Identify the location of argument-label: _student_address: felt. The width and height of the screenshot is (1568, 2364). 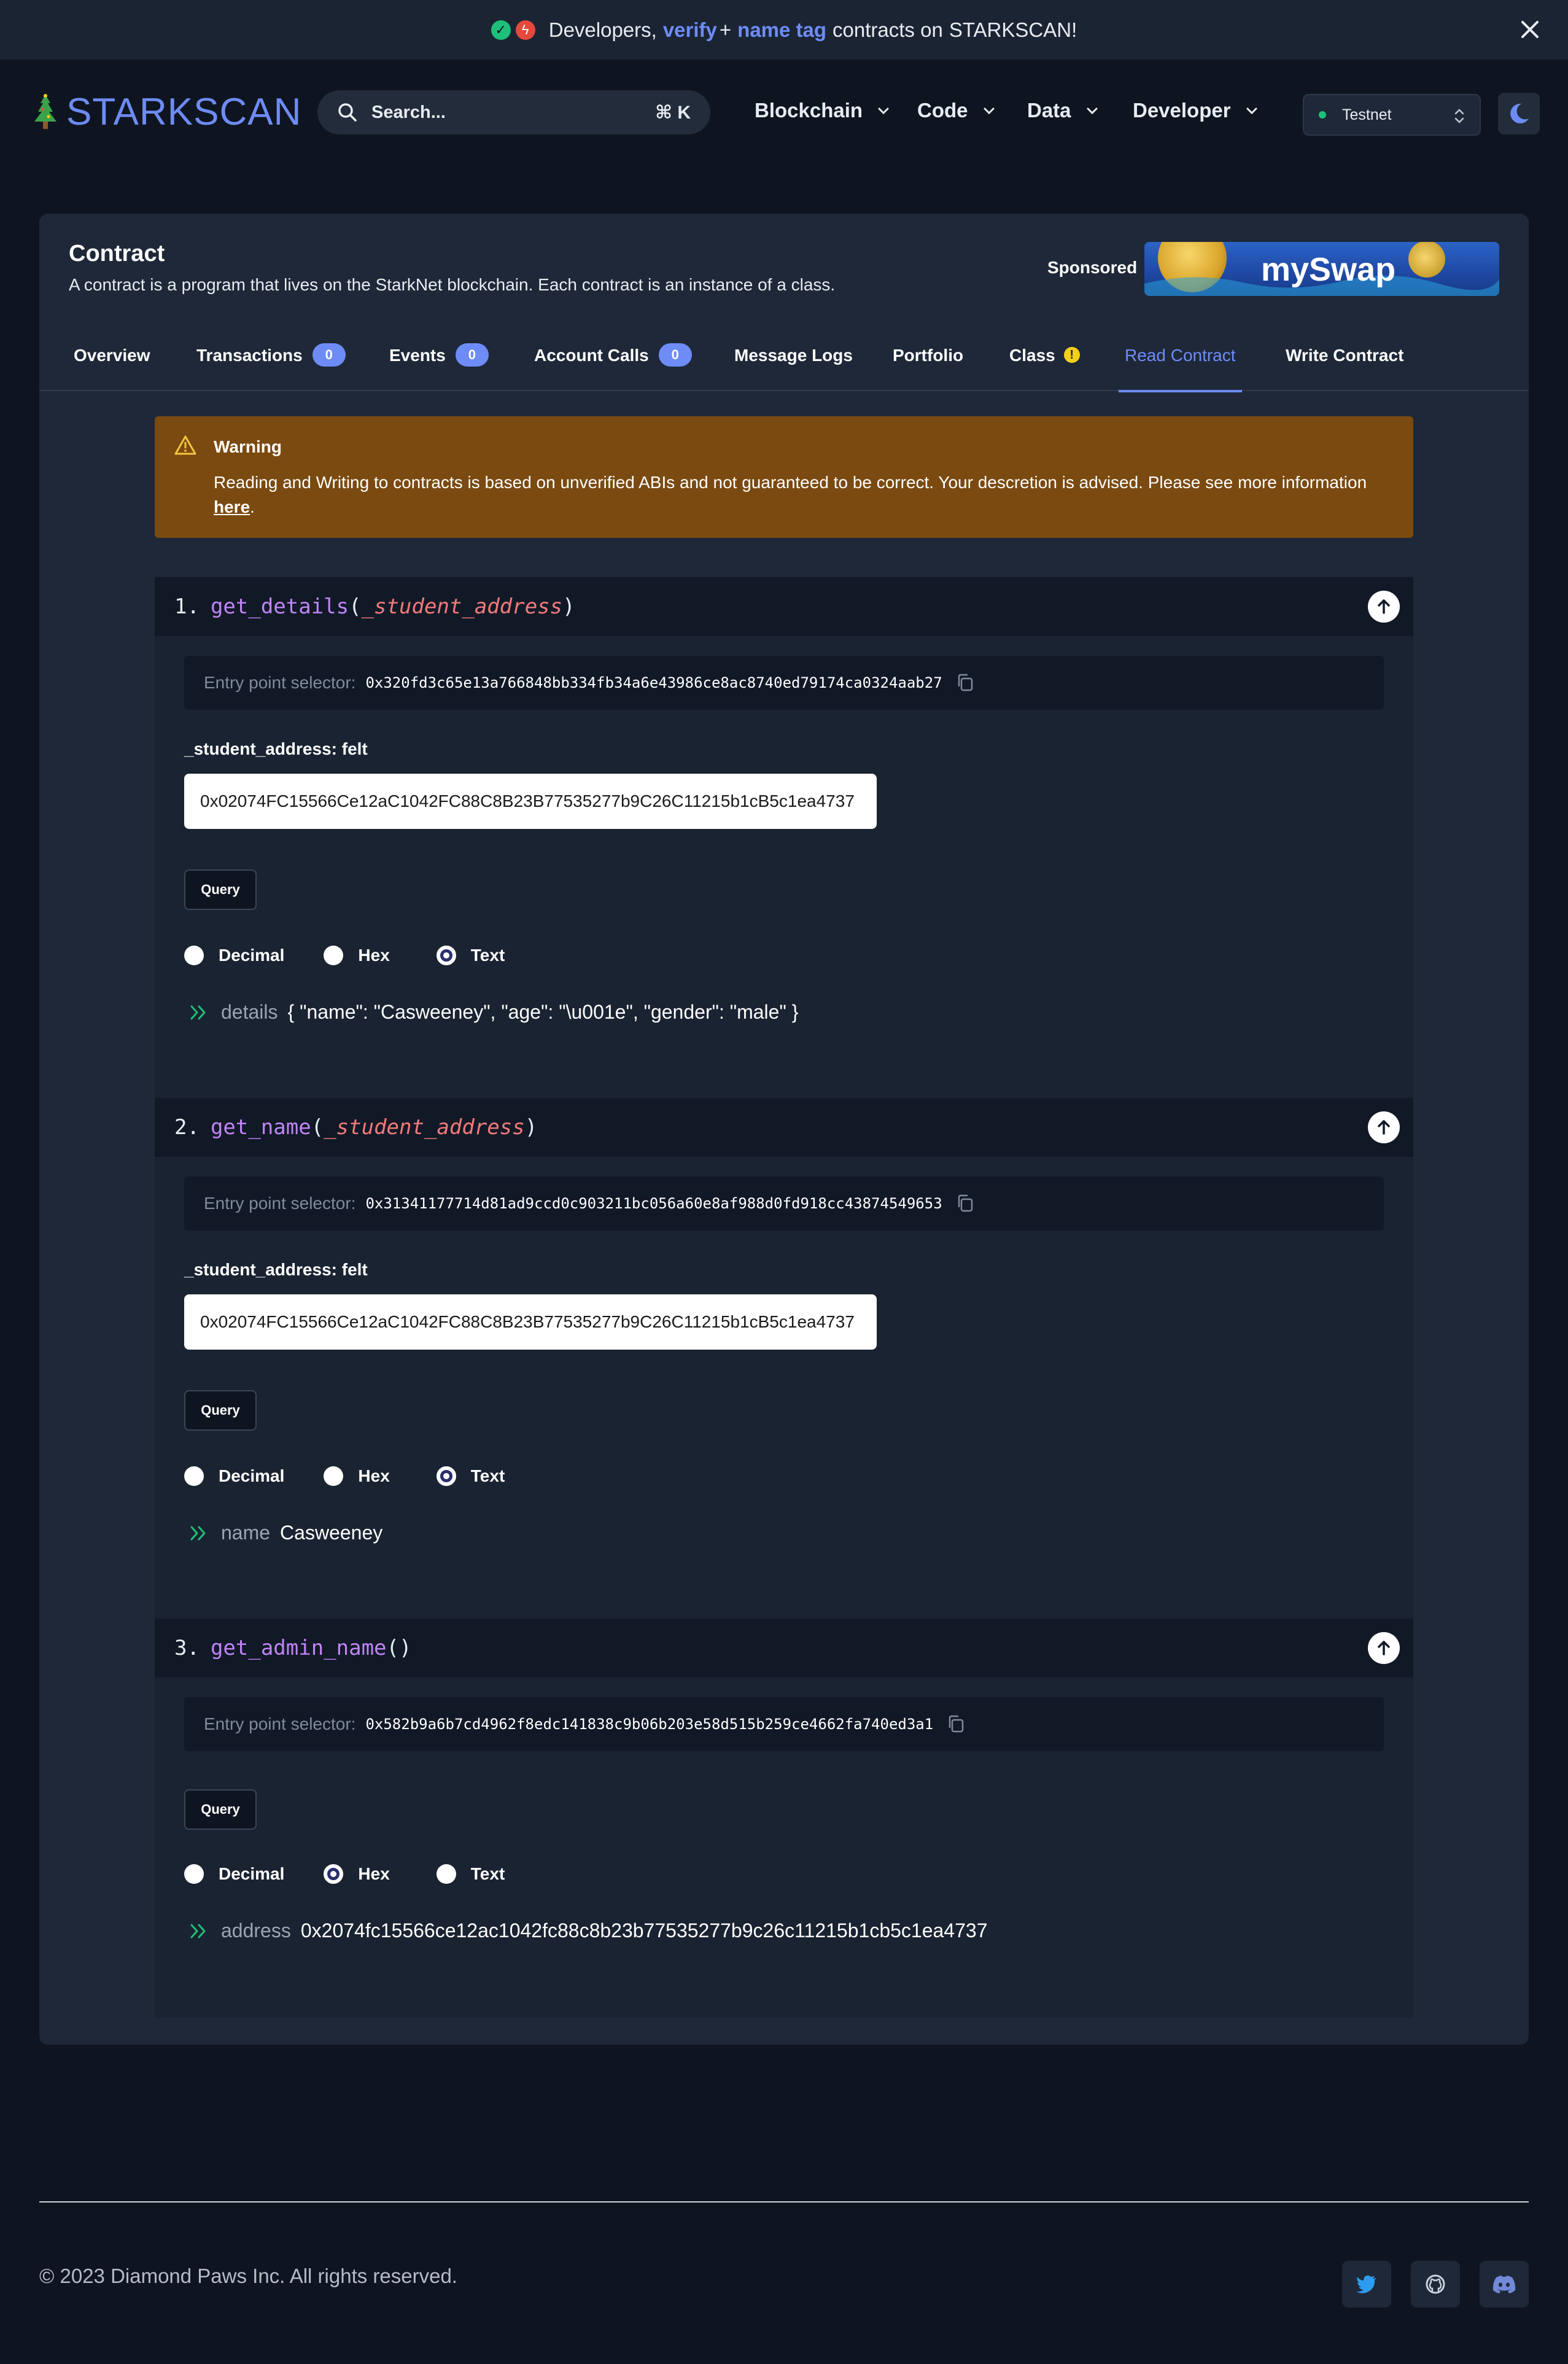
(276, 748).